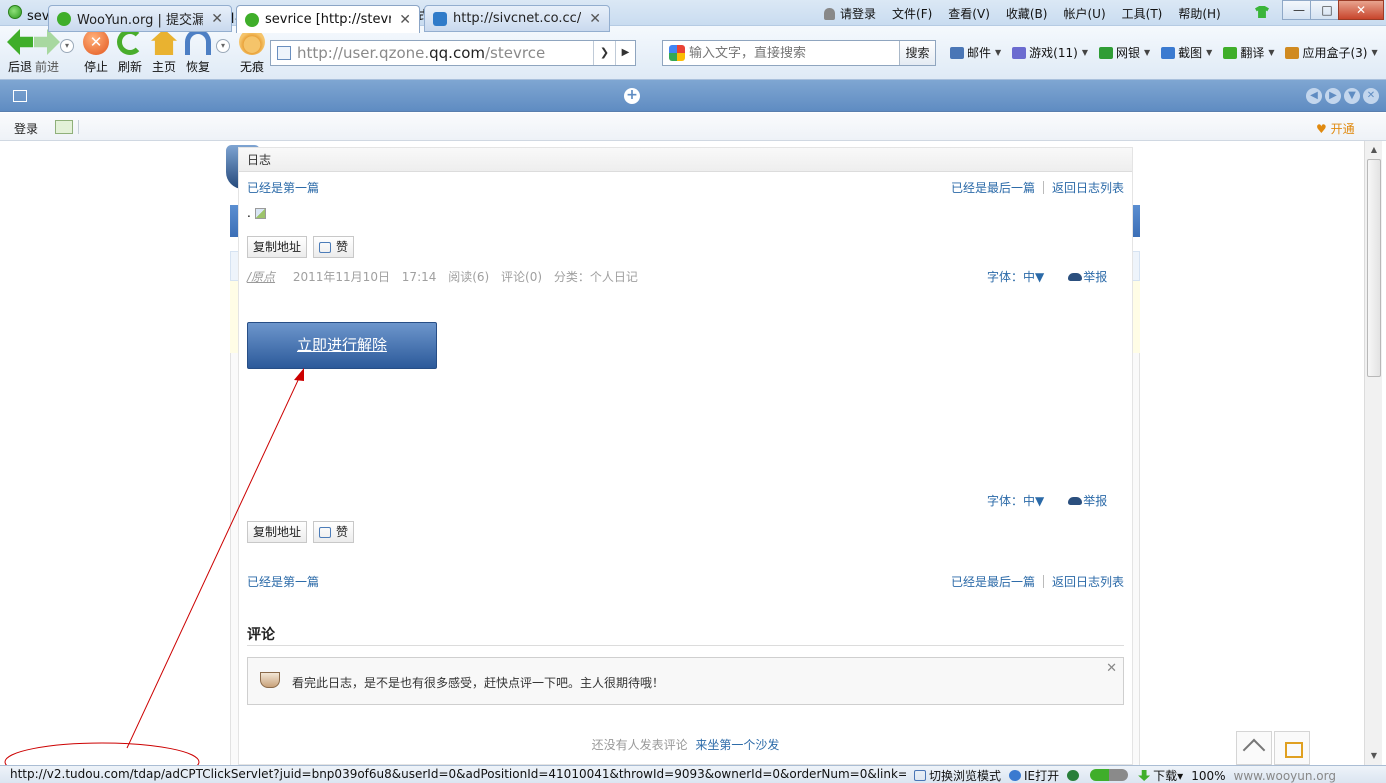 The image size is (1386, 783). Describe the element at coordinates (685, 160) in the screenshot. I see `blog-panel-title: 日志` at that location.